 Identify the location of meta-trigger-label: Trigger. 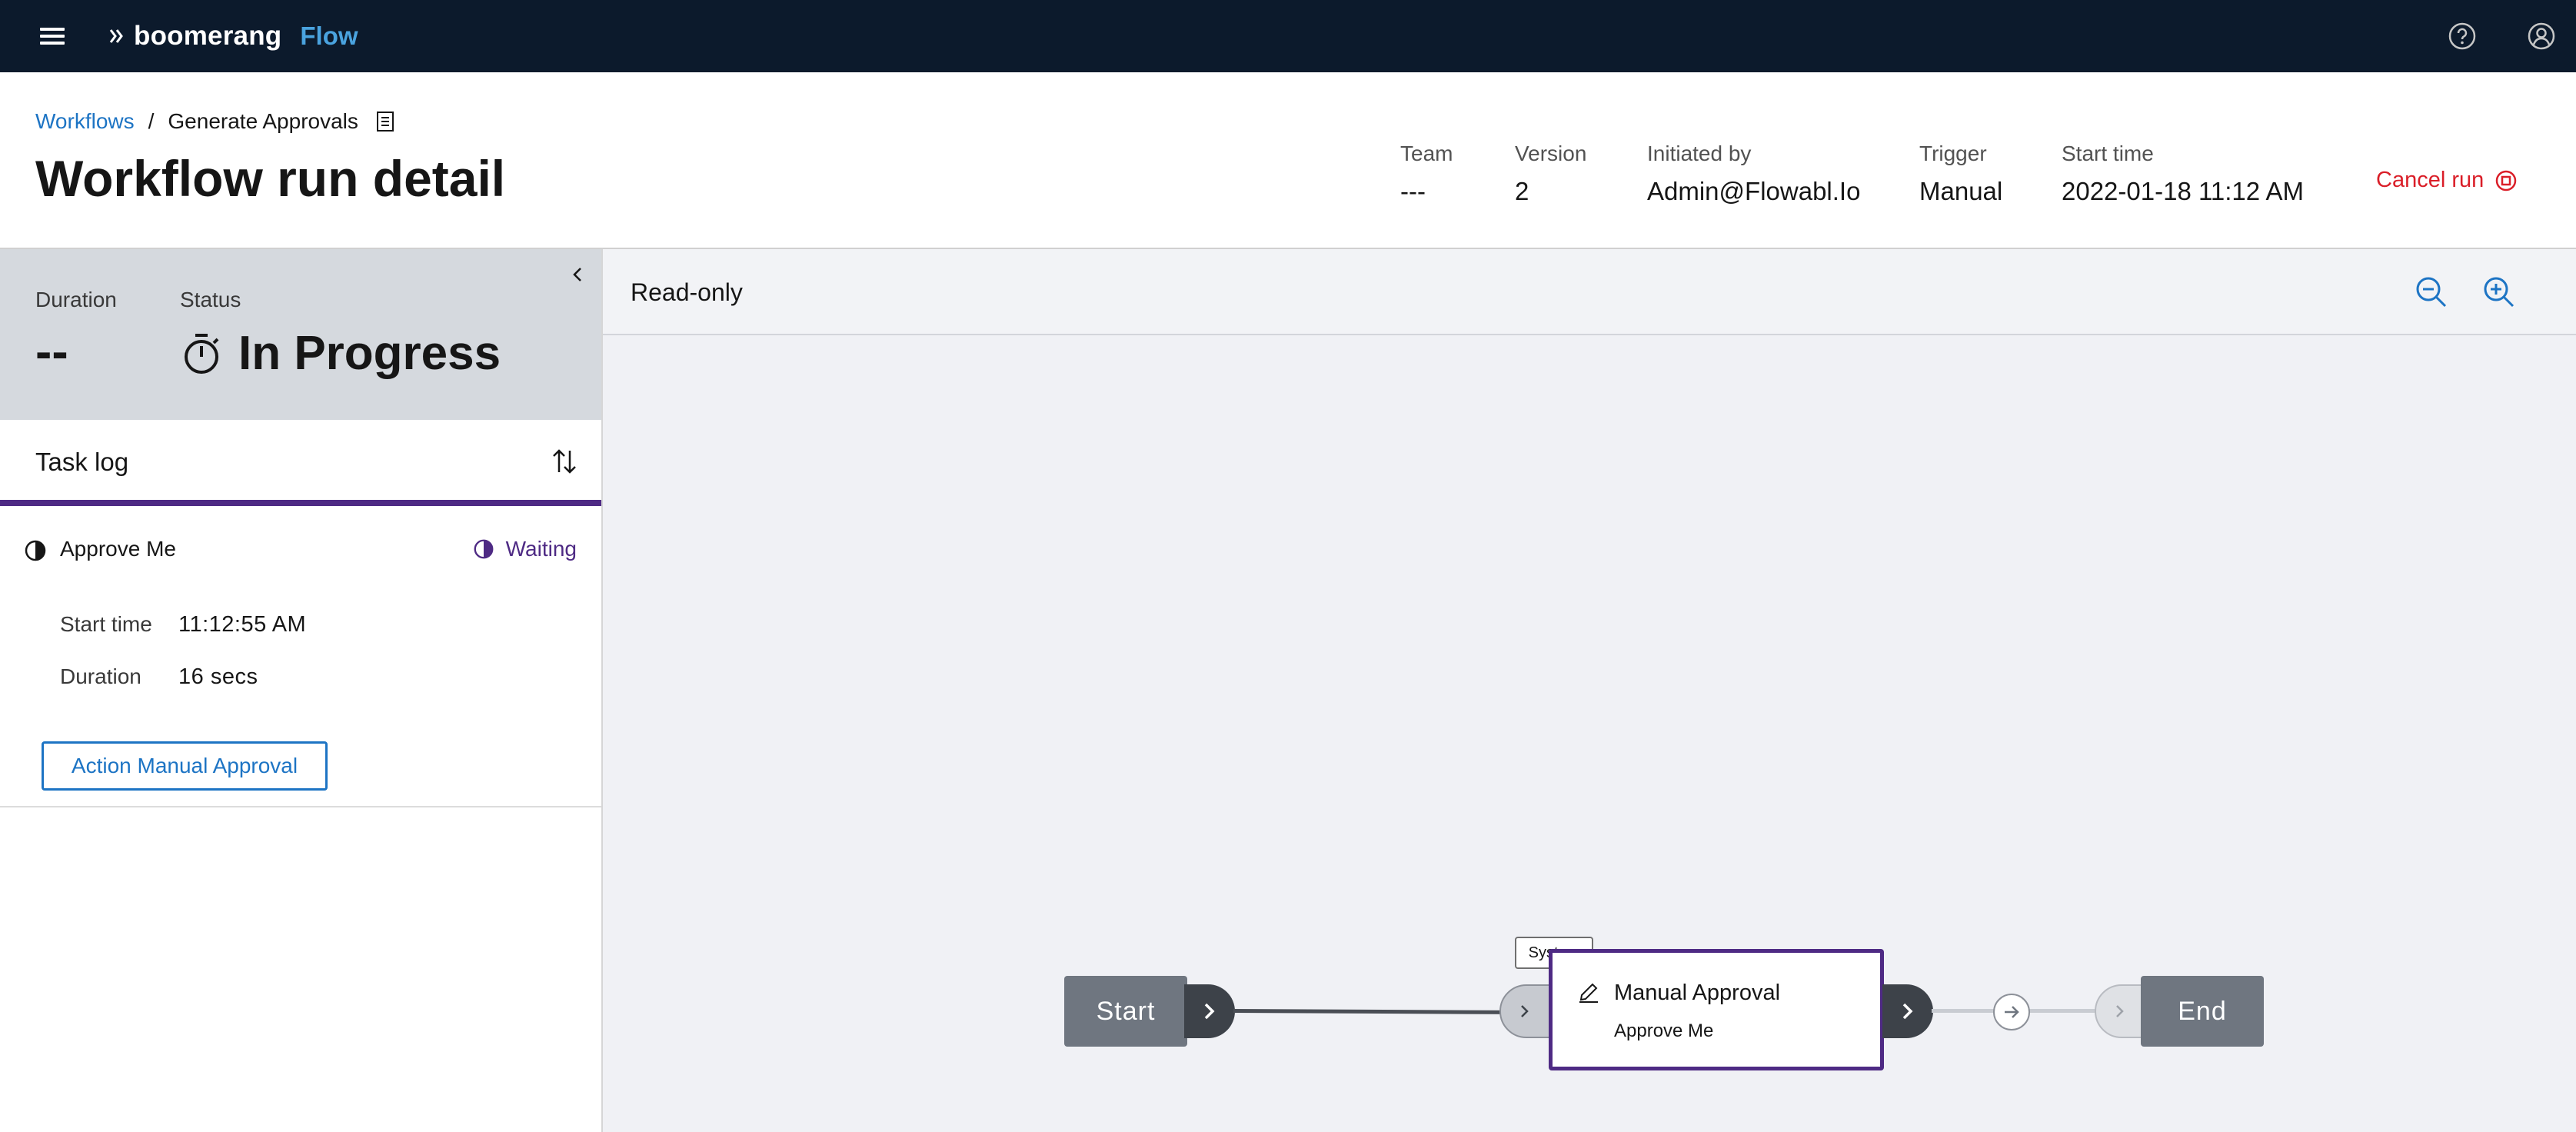
(1953, 153).